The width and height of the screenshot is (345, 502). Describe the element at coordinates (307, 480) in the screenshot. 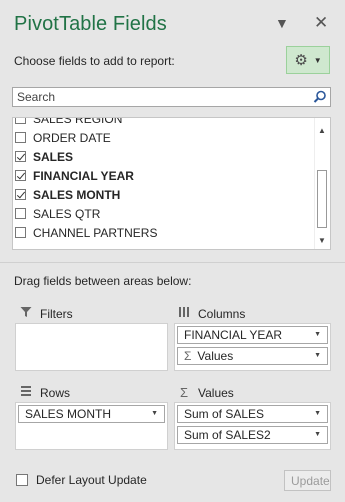

I see `update-button: Update` at that location.